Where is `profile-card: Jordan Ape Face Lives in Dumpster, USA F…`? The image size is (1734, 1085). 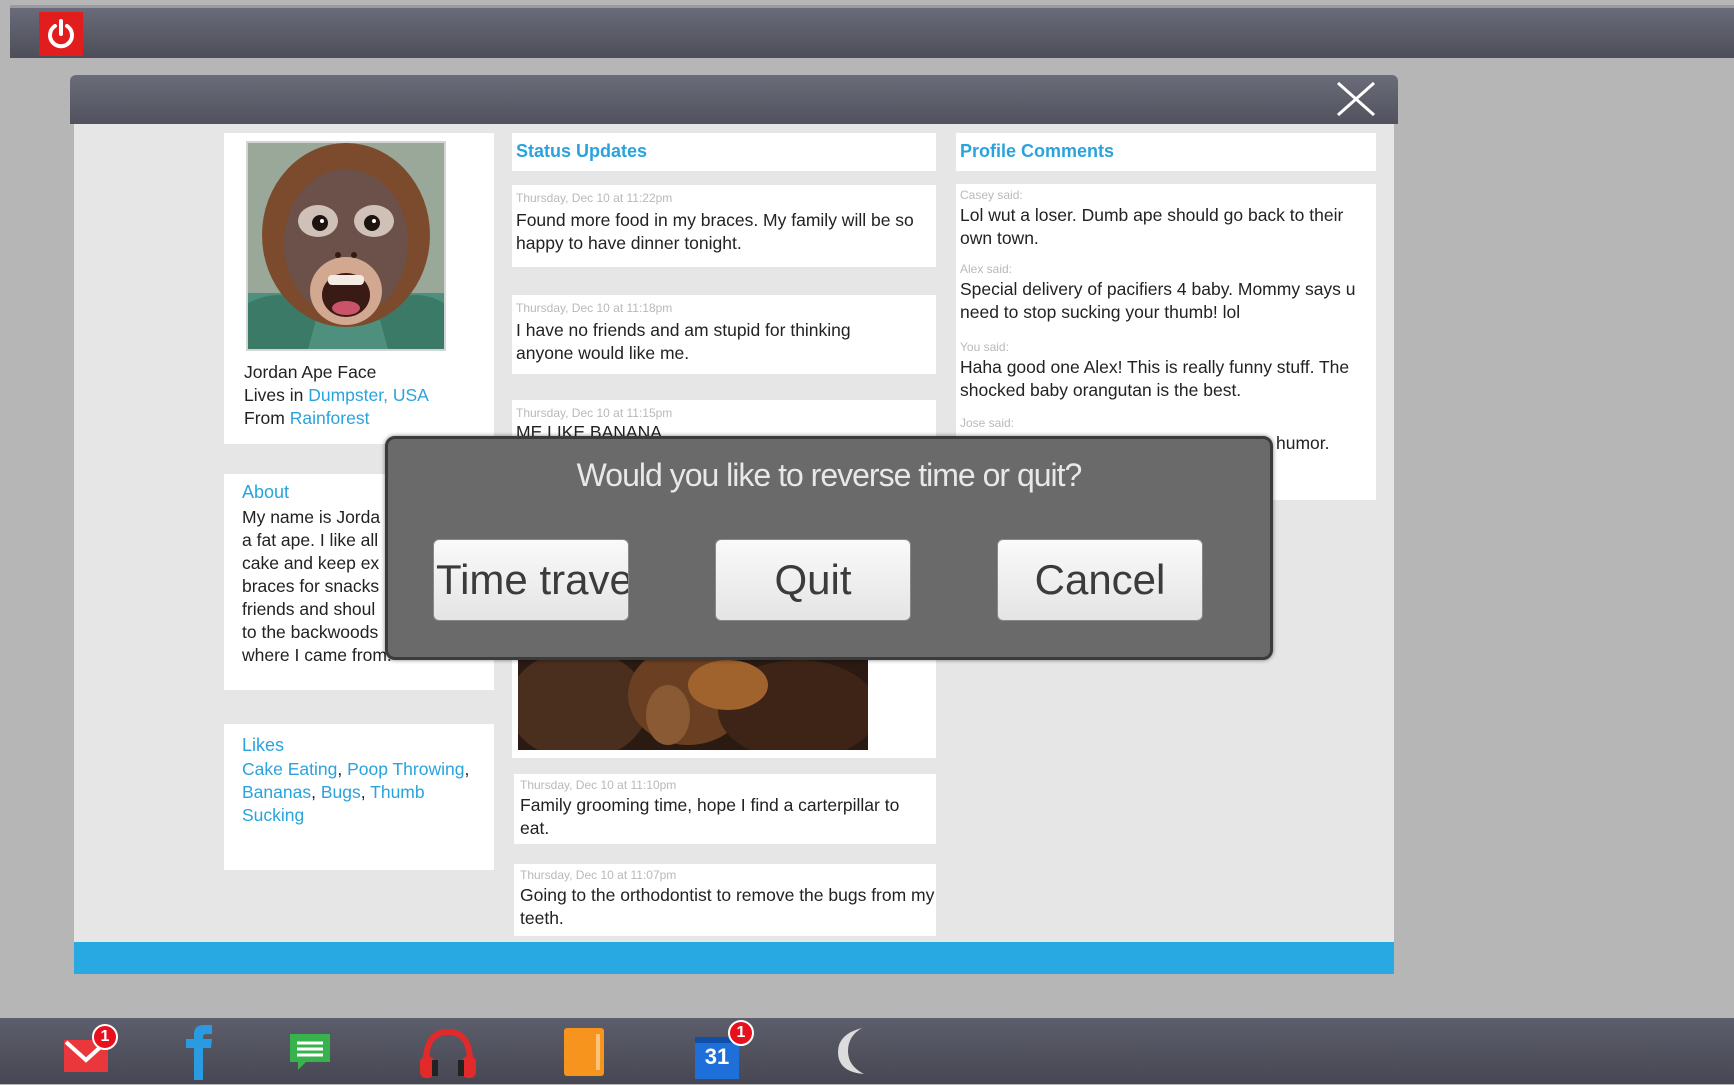
profile-card: Jordan Ape Face Lives in Dumpster, USA F… is located at coordinates (359, 288).